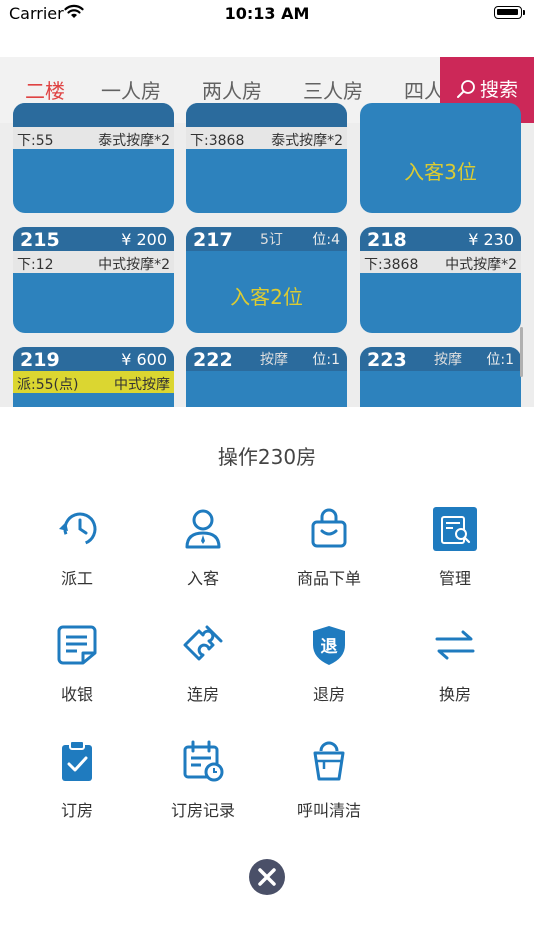 This screenshot has width=534, height=950. I want to click on manage-doc-icon, so click(455, 529).